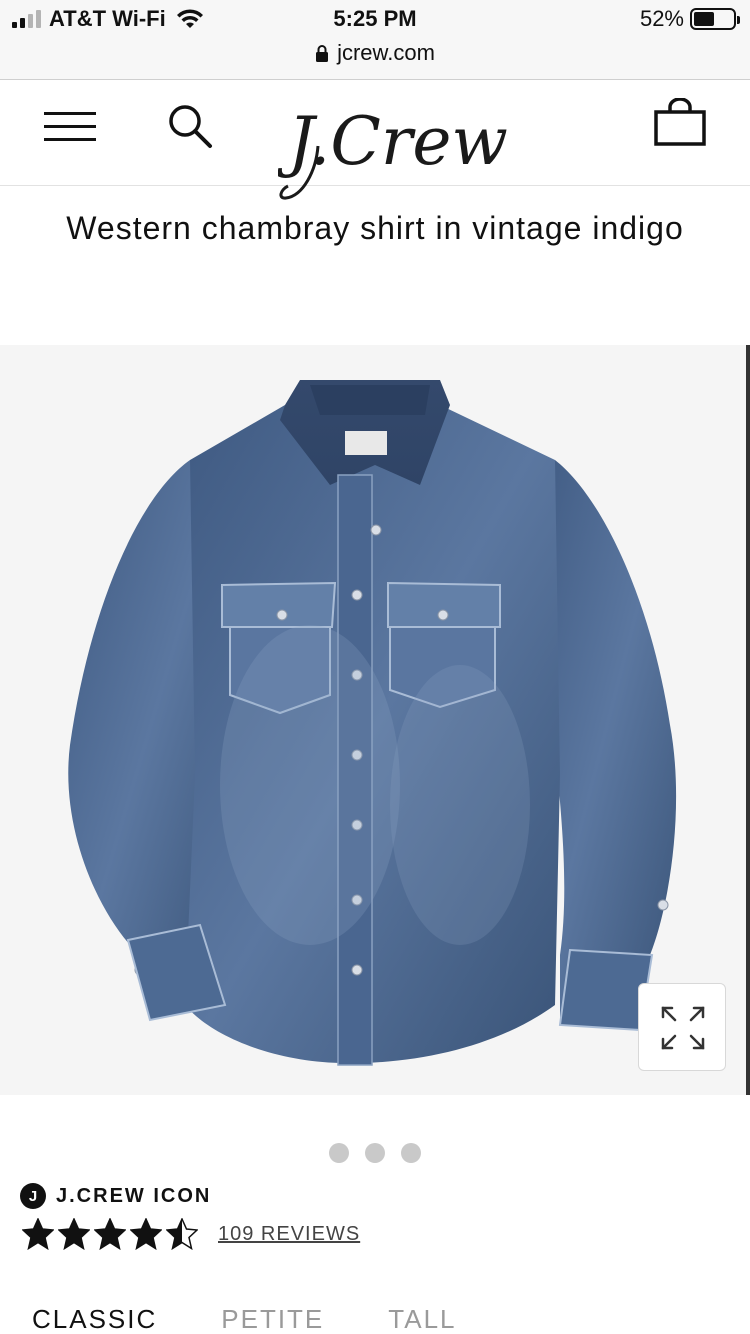 This screenshot has width=750, height=1334. What do you see at coordinates (134, 1195) in the screenshot?
I see `brand-label: J.CREW ICON` at bounding box center [134, 1195].